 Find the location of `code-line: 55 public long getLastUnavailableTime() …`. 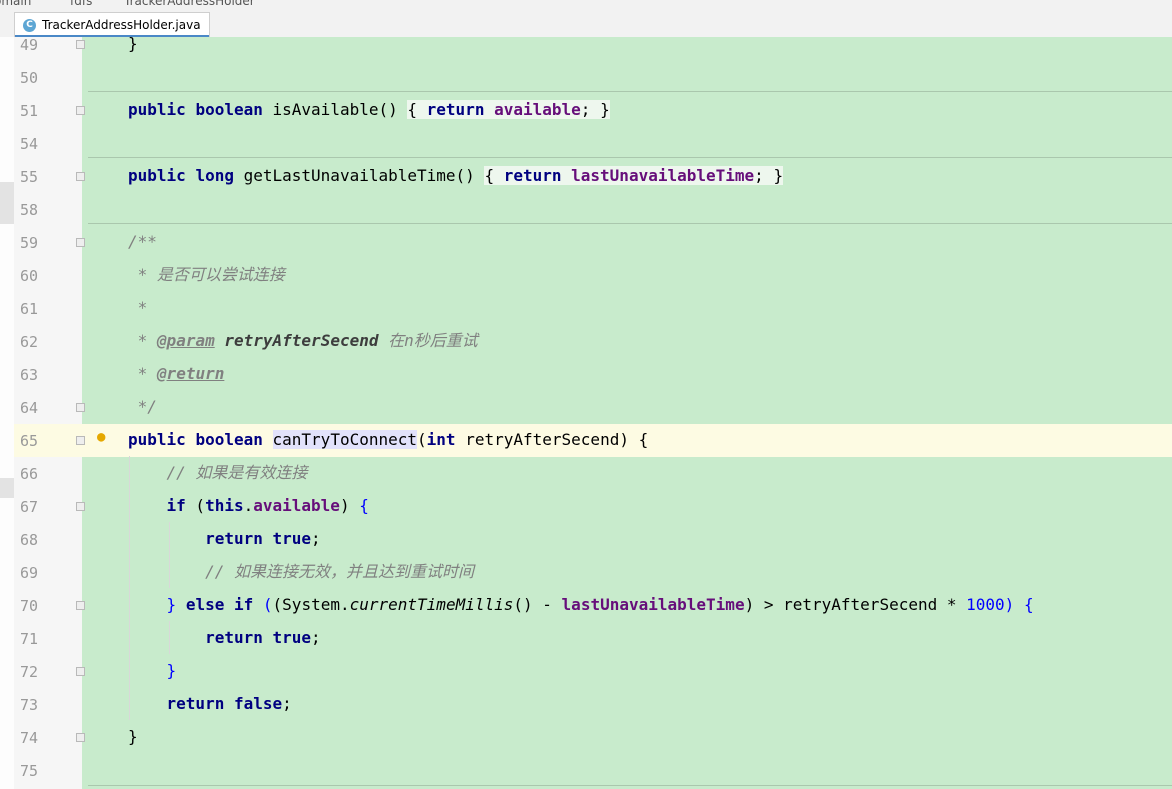

code-line: 55 public long getLastUnavailableTime() … is located at coordinates (593, 176).